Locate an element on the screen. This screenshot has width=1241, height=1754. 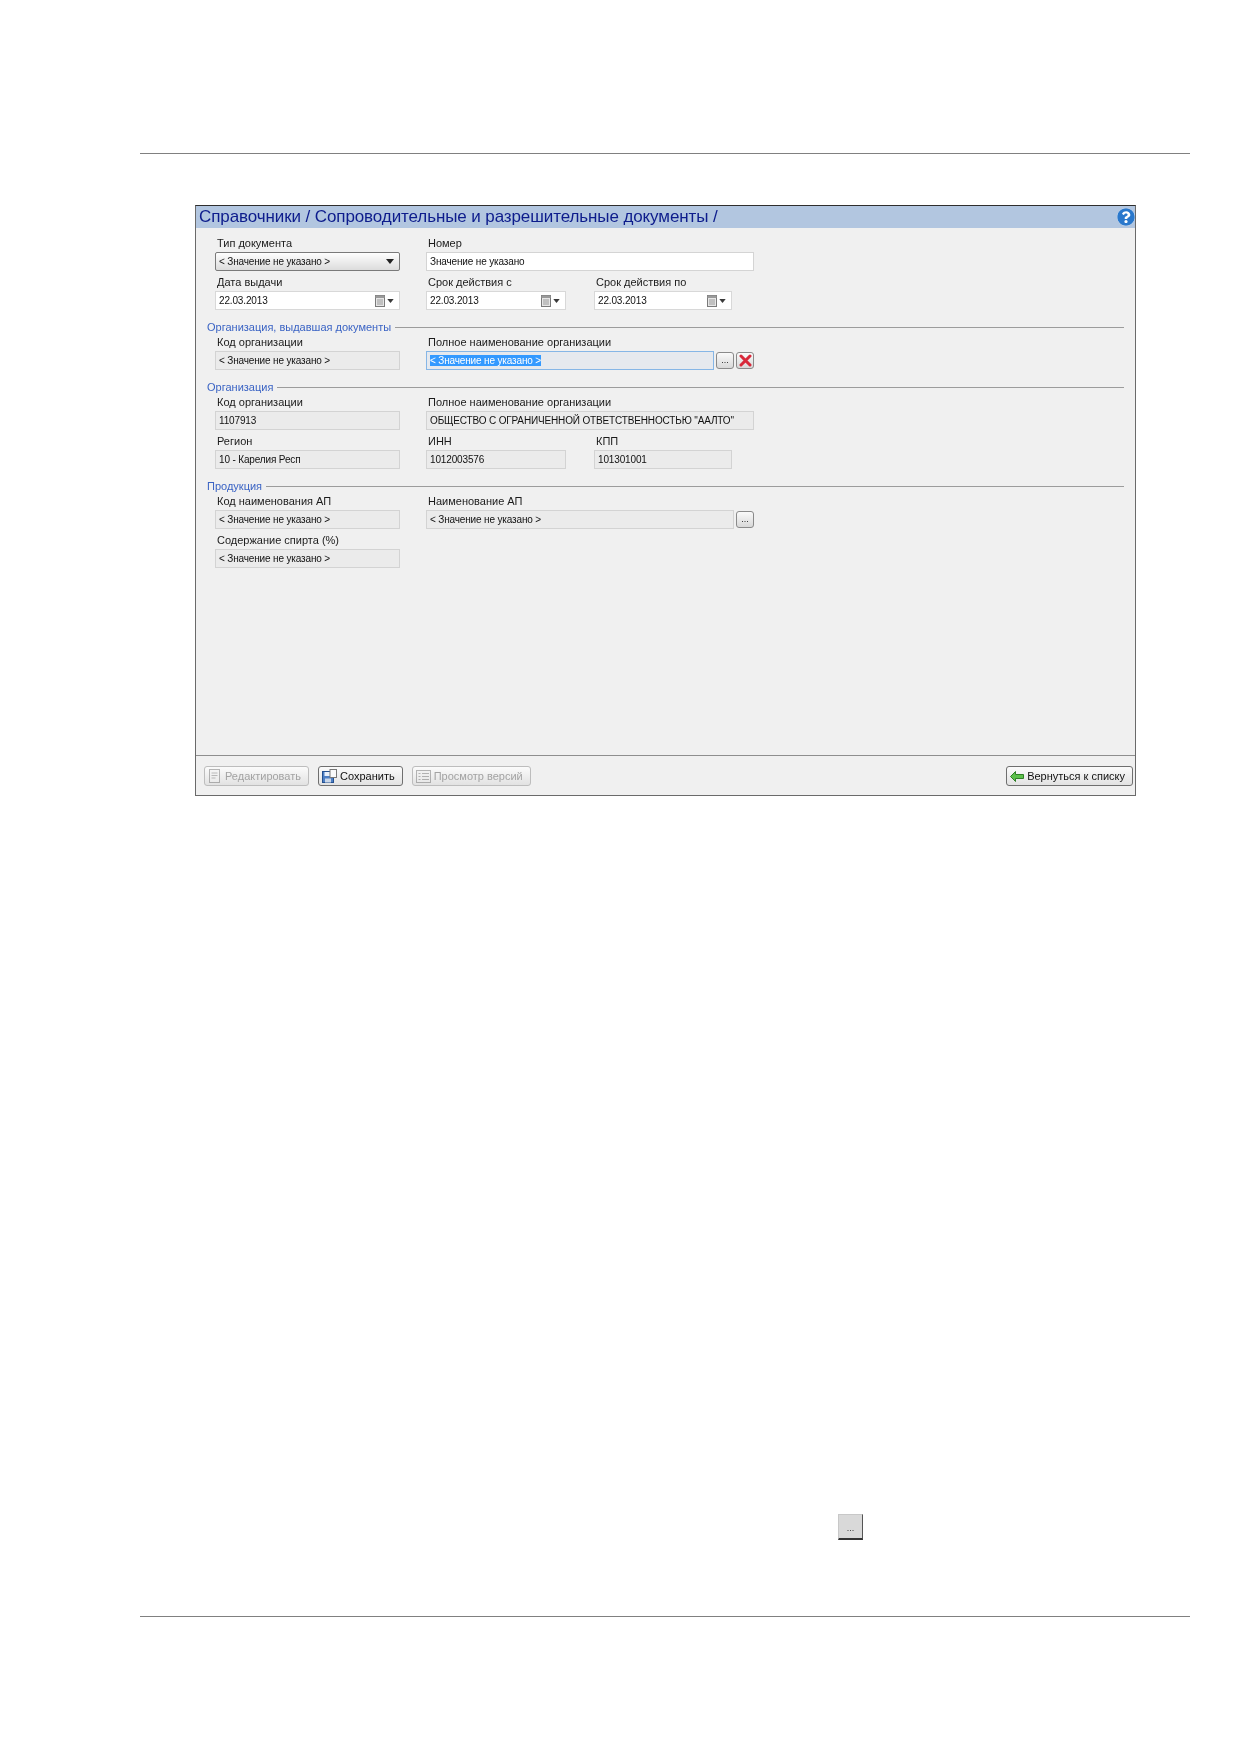
list-icon is located at coordinates (423, 776).